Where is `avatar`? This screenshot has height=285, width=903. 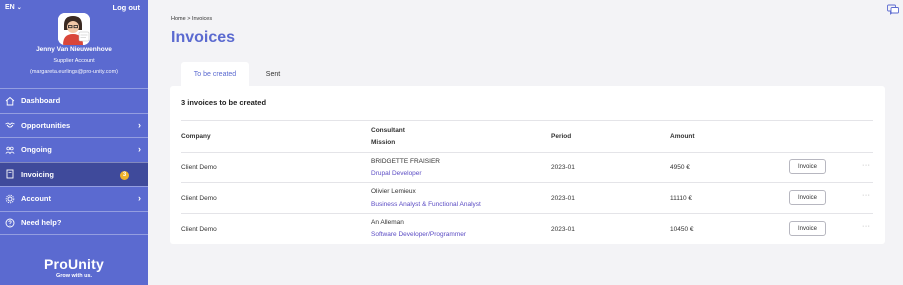 avatar is located at coordinates (74, 29).